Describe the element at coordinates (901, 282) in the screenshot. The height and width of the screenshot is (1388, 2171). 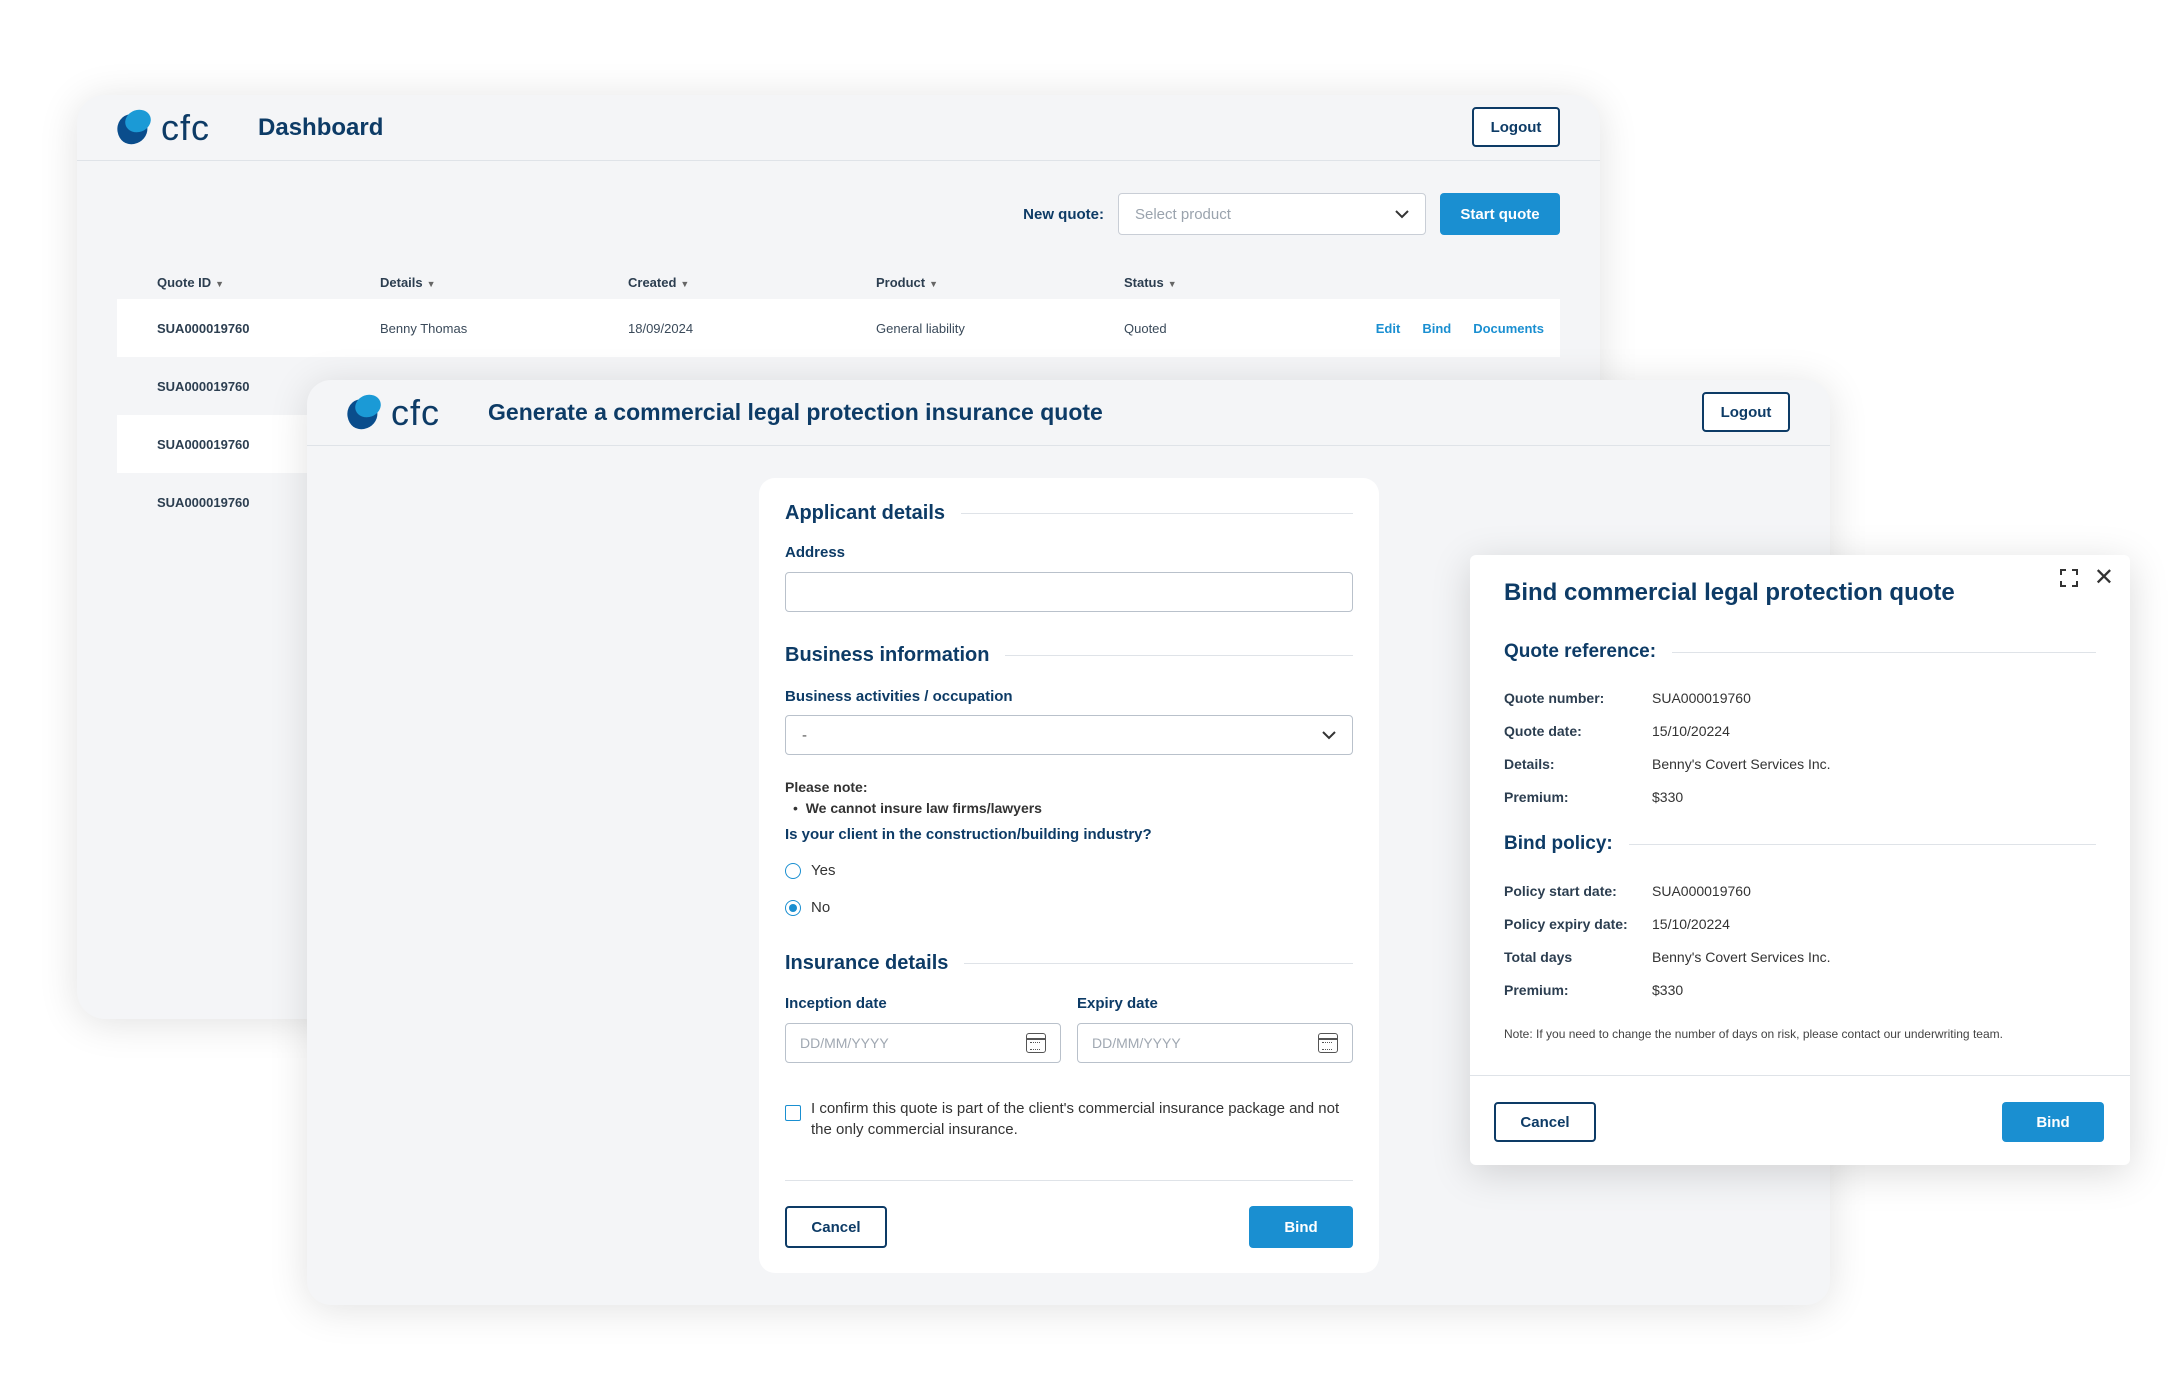
I see `column-label: Product` at that location.